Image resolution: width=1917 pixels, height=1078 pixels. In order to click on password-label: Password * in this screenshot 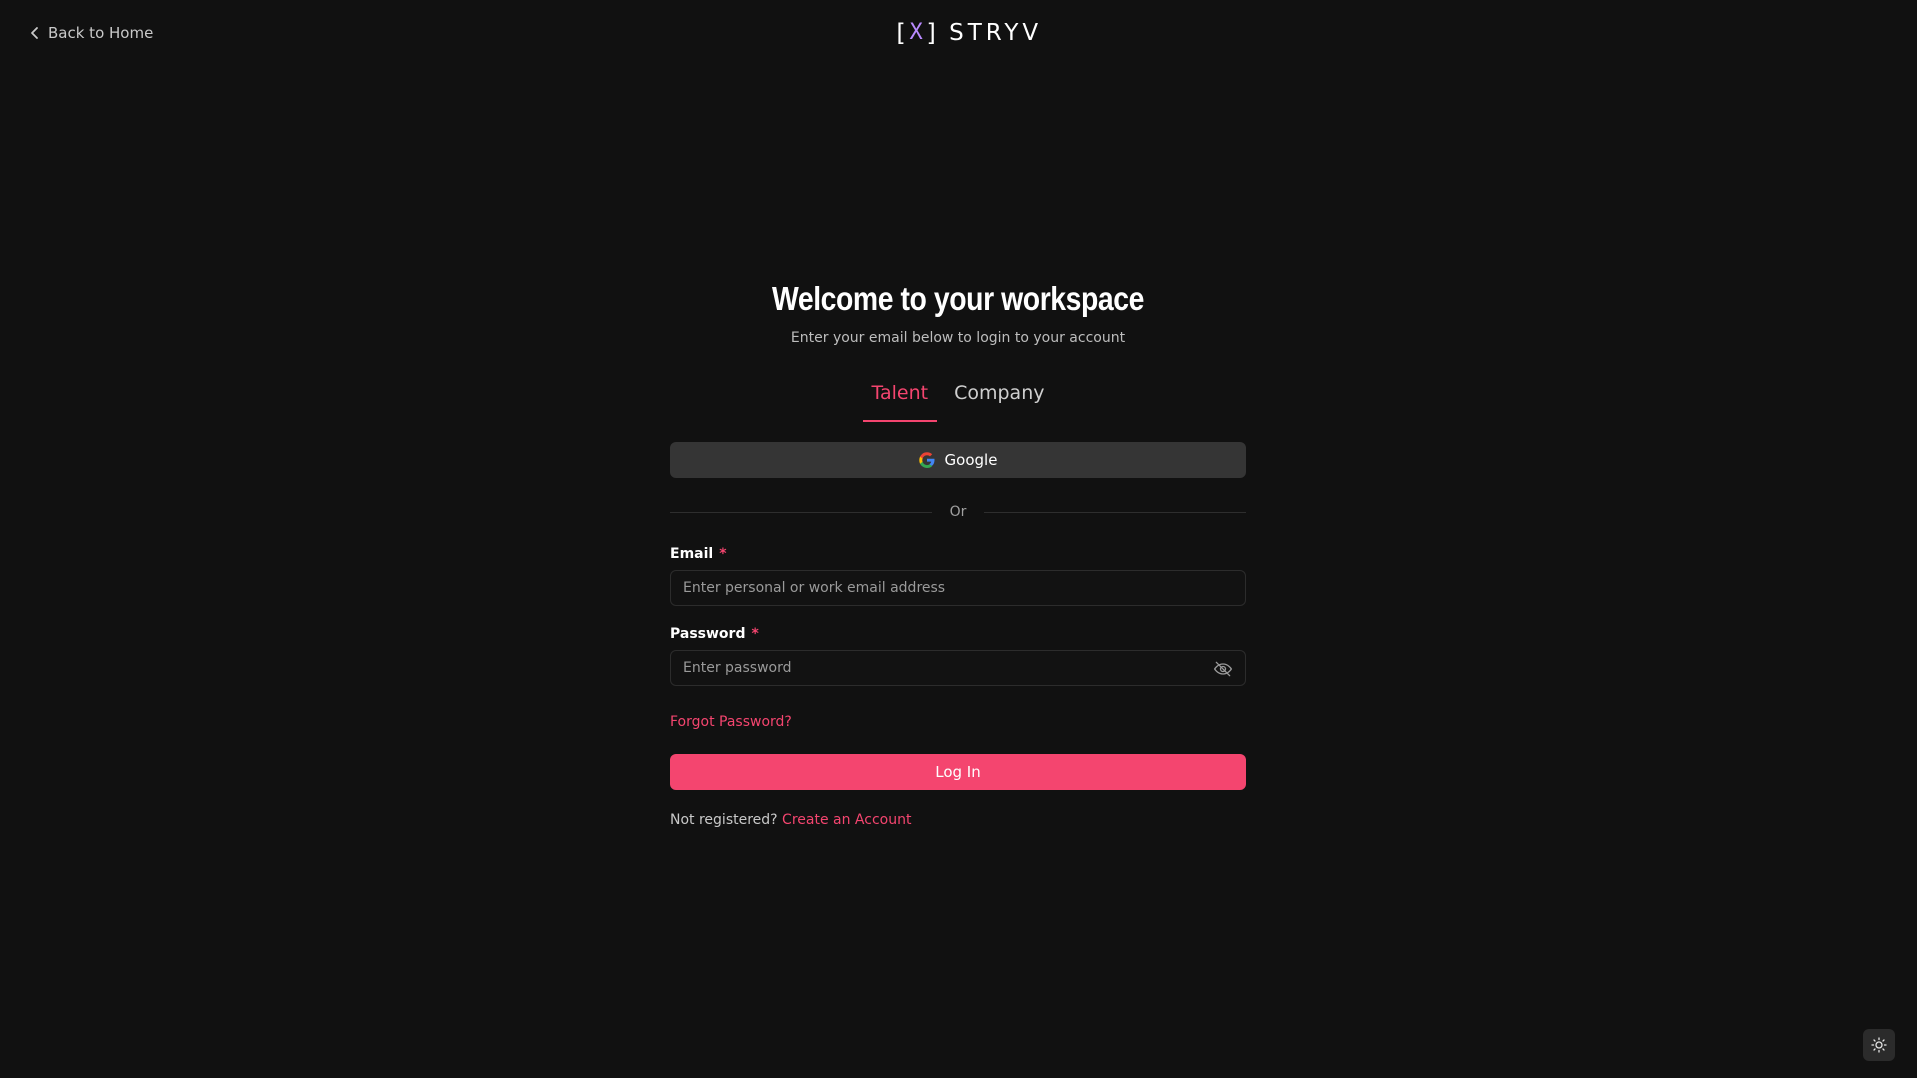, I will do `click(958, 634)`.